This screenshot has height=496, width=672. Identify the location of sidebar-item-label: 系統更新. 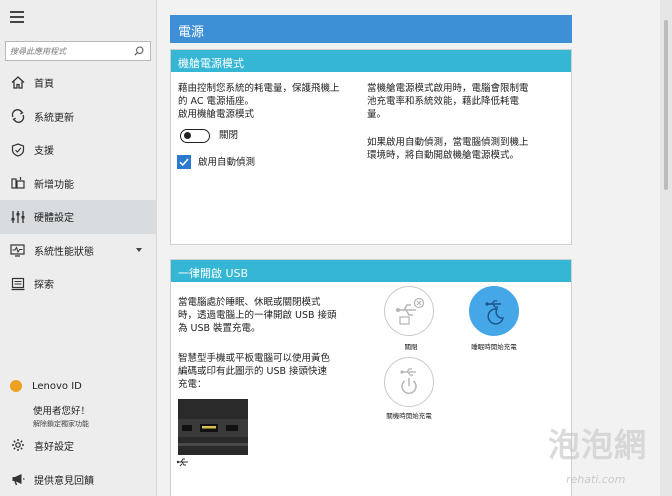
(54, 118).